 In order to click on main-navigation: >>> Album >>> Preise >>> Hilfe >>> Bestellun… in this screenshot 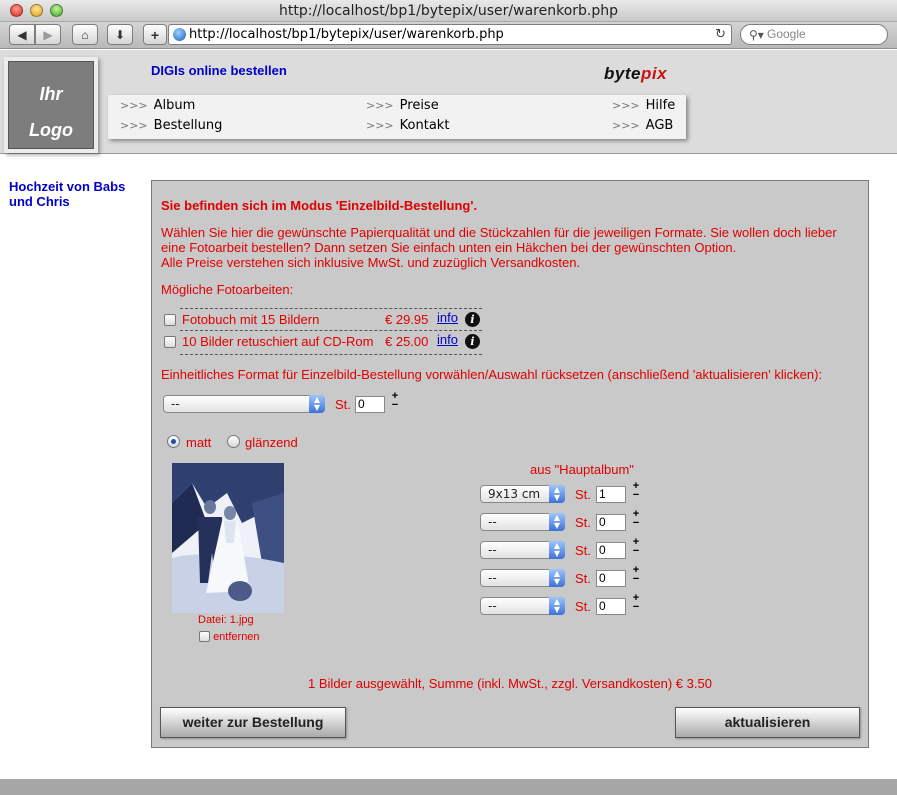, I will do `click(397, 117)`.